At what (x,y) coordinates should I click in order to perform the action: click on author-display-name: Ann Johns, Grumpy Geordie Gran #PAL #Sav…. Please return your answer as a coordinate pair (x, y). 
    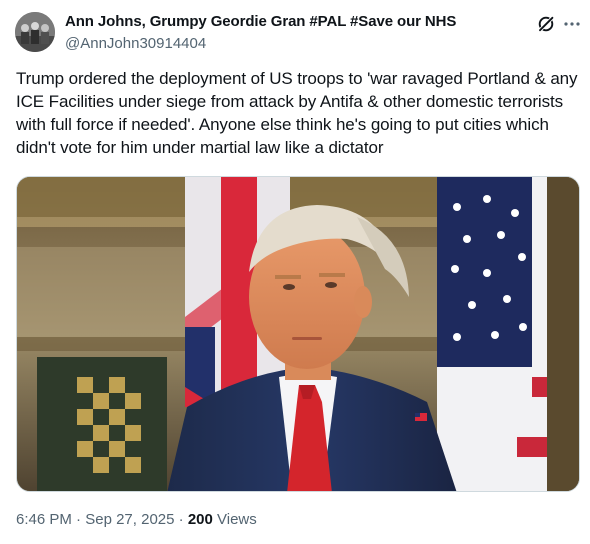
    Looking at the image, I should click on (292, 22).